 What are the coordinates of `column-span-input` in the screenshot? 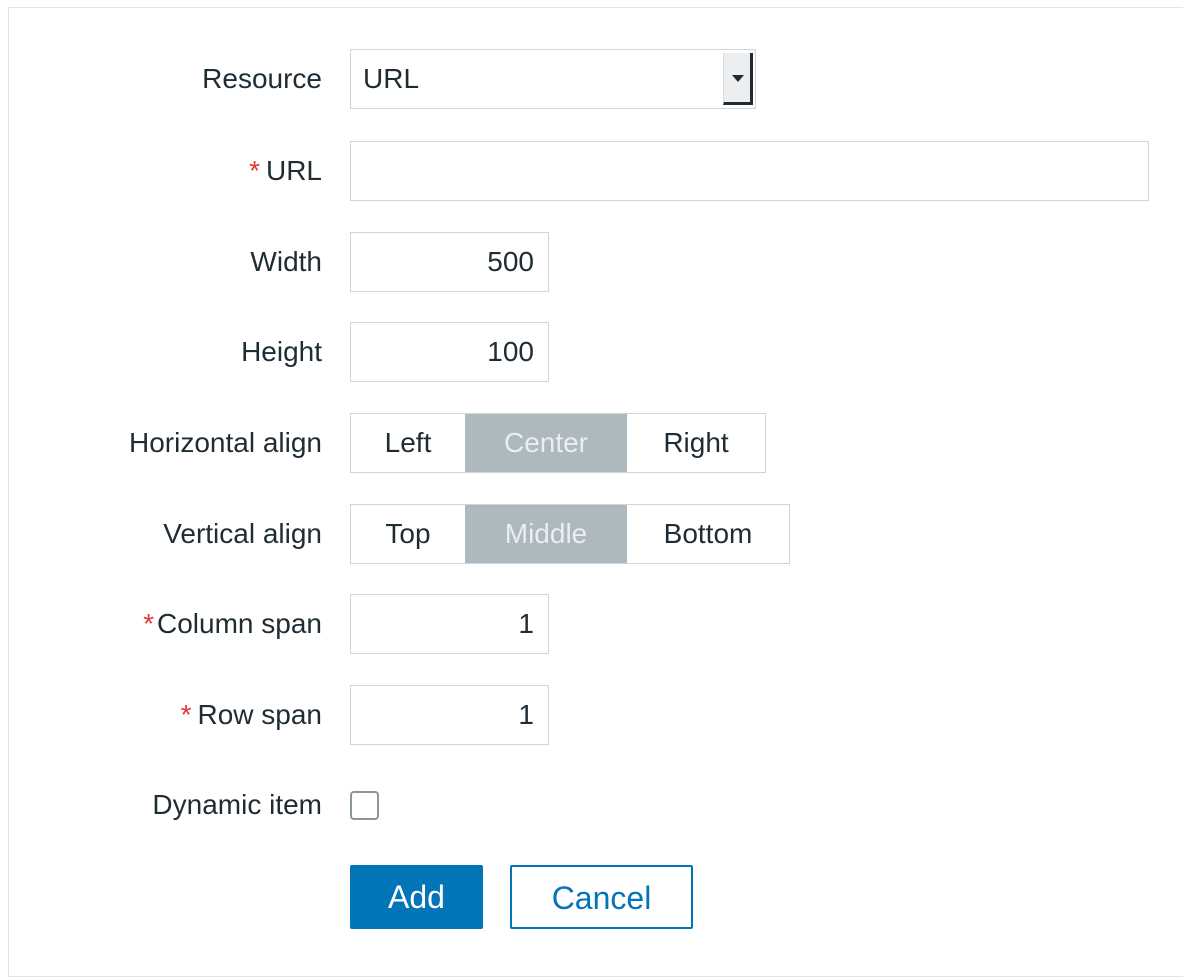 It's located at (449, 624).